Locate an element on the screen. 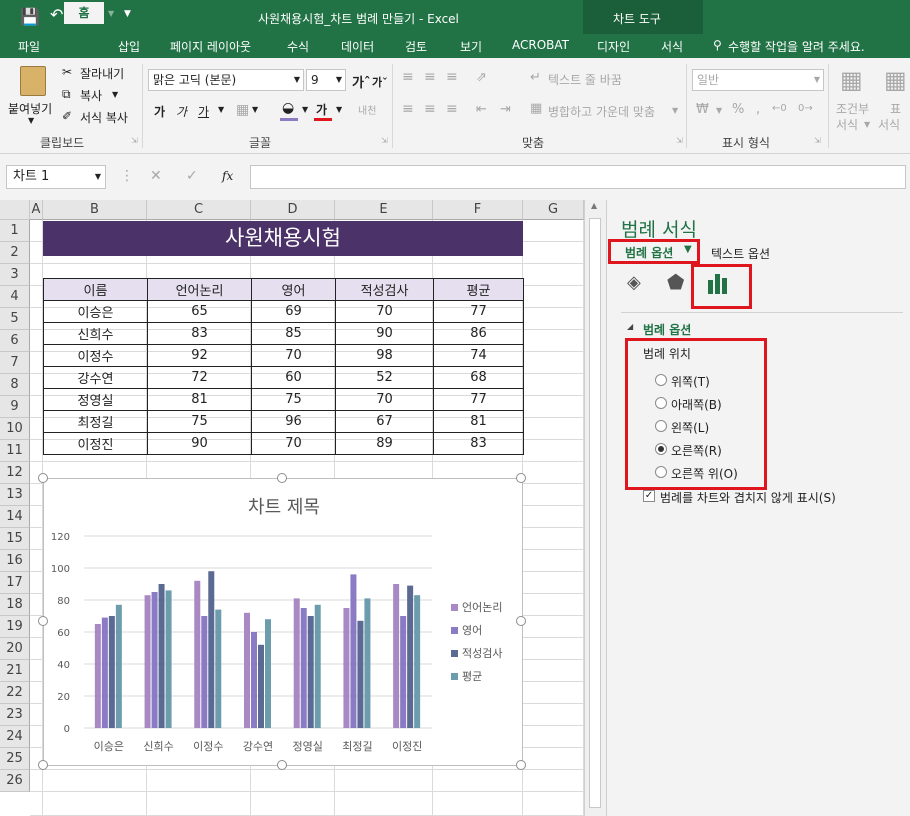 Image resolution: width=910 pixels, height=816 pixels. bar-적성검사-이정수 is located at coordinates (211, 649).